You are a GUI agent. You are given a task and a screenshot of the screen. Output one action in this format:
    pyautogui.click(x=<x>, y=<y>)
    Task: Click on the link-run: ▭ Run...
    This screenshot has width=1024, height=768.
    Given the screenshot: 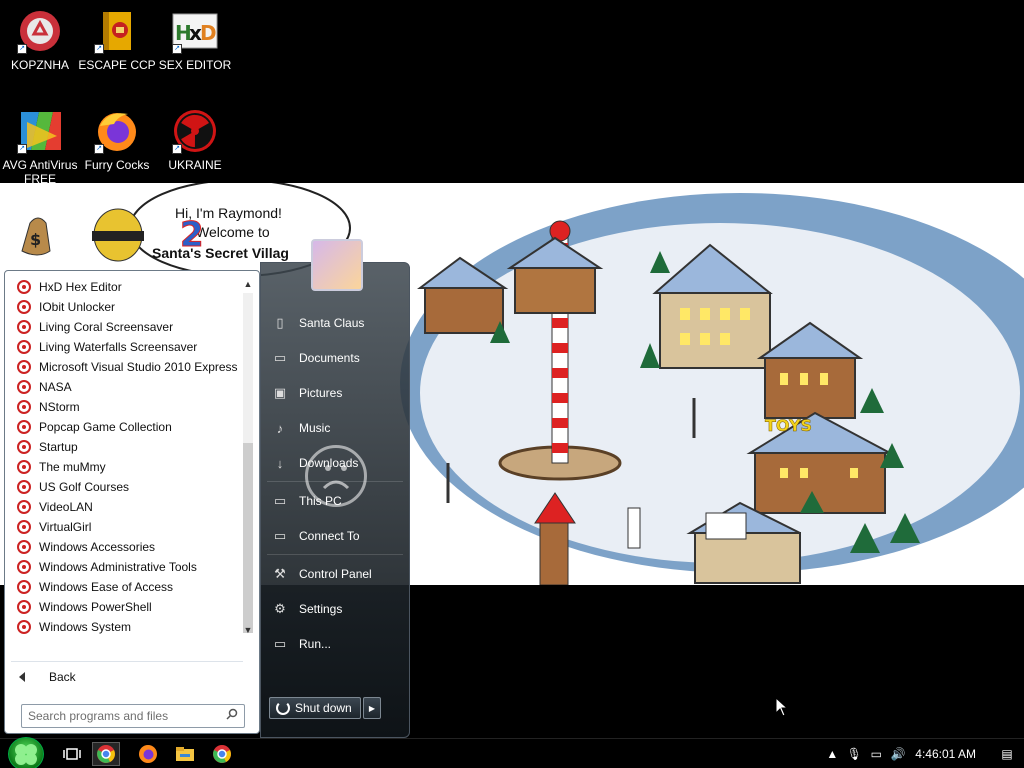 What is the action you would take?
    pyautogui.click(x=301, y=644)
    